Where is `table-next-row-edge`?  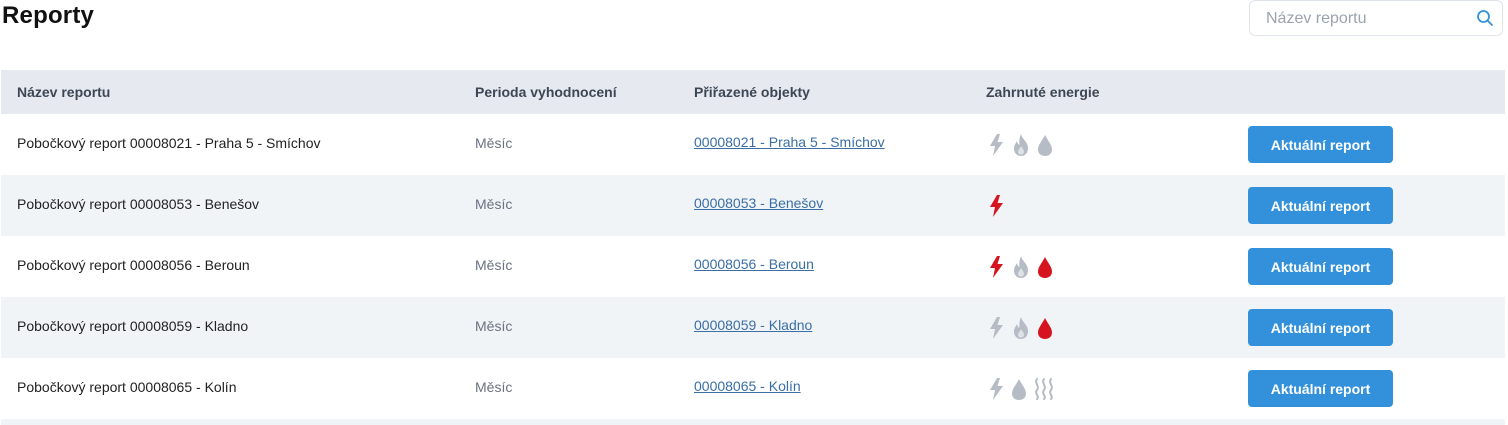
table-next-row-edge is located at coordinates (753, 422).